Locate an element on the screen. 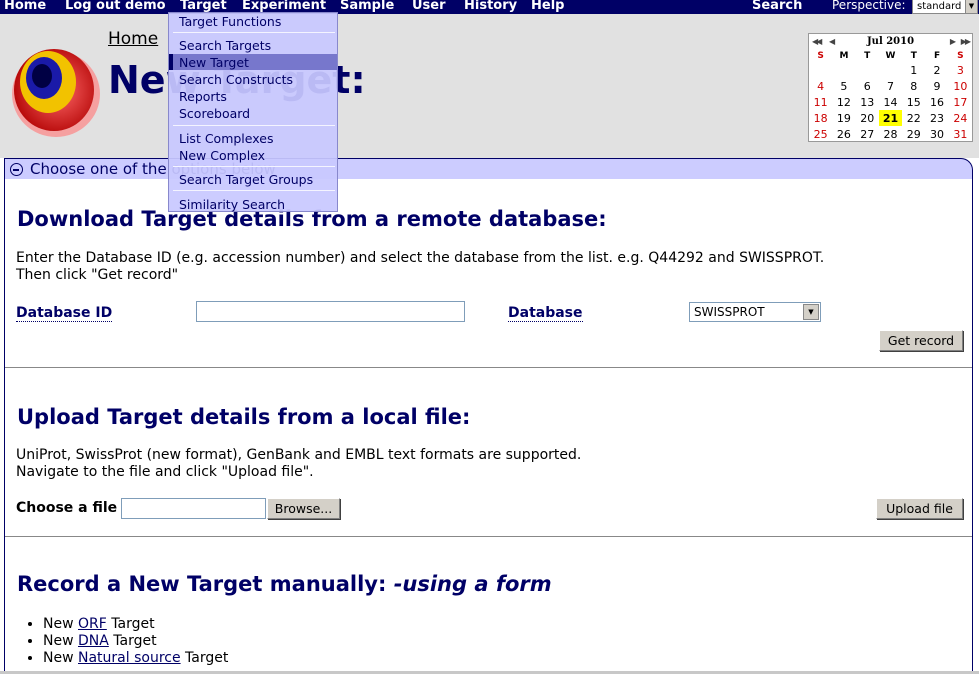 Image resolution: width=979 pixels, height=674 pixels. calendar-day: 3 is located at coordinates (960, 70).